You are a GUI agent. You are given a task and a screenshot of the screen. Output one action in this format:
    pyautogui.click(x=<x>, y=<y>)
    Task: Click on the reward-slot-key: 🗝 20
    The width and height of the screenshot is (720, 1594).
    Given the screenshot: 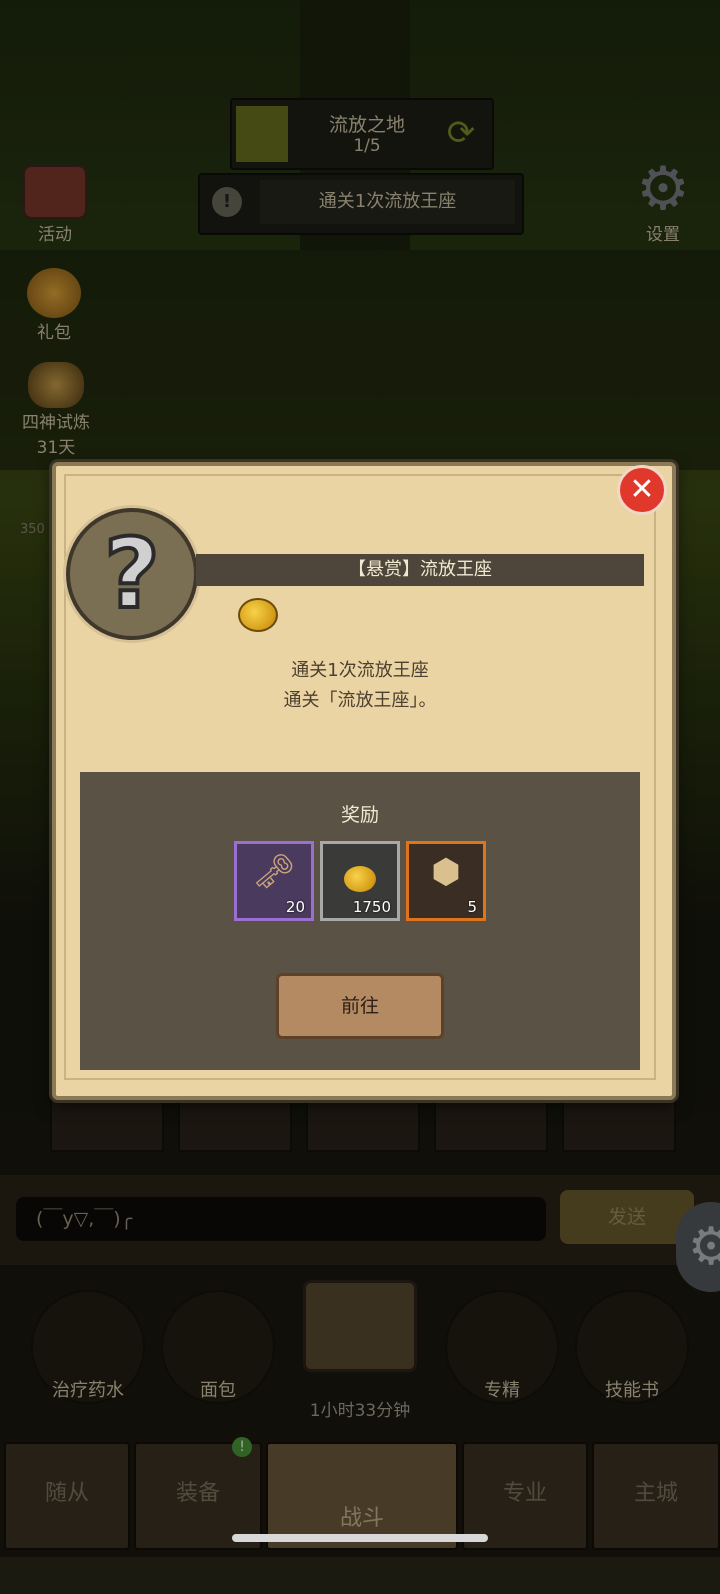 What is the action you would take?
    pyautogui.click(x=274, y=881)
    